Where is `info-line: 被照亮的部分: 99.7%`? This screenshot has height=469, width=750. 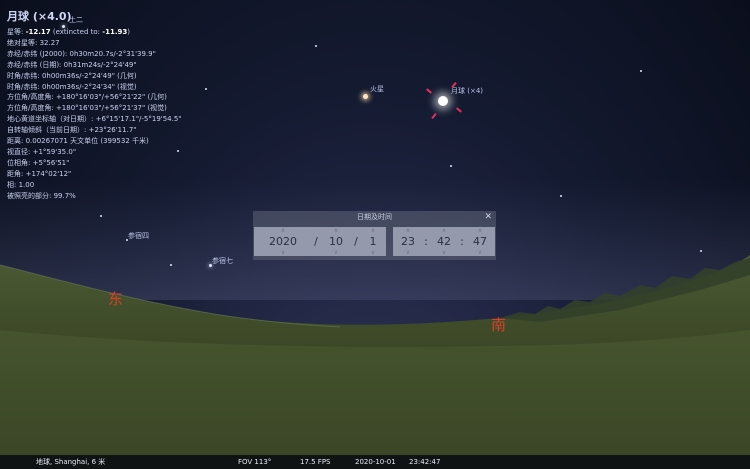
info-line: 被照亮的部分: 99.7% is located at coordinates (41, 195).